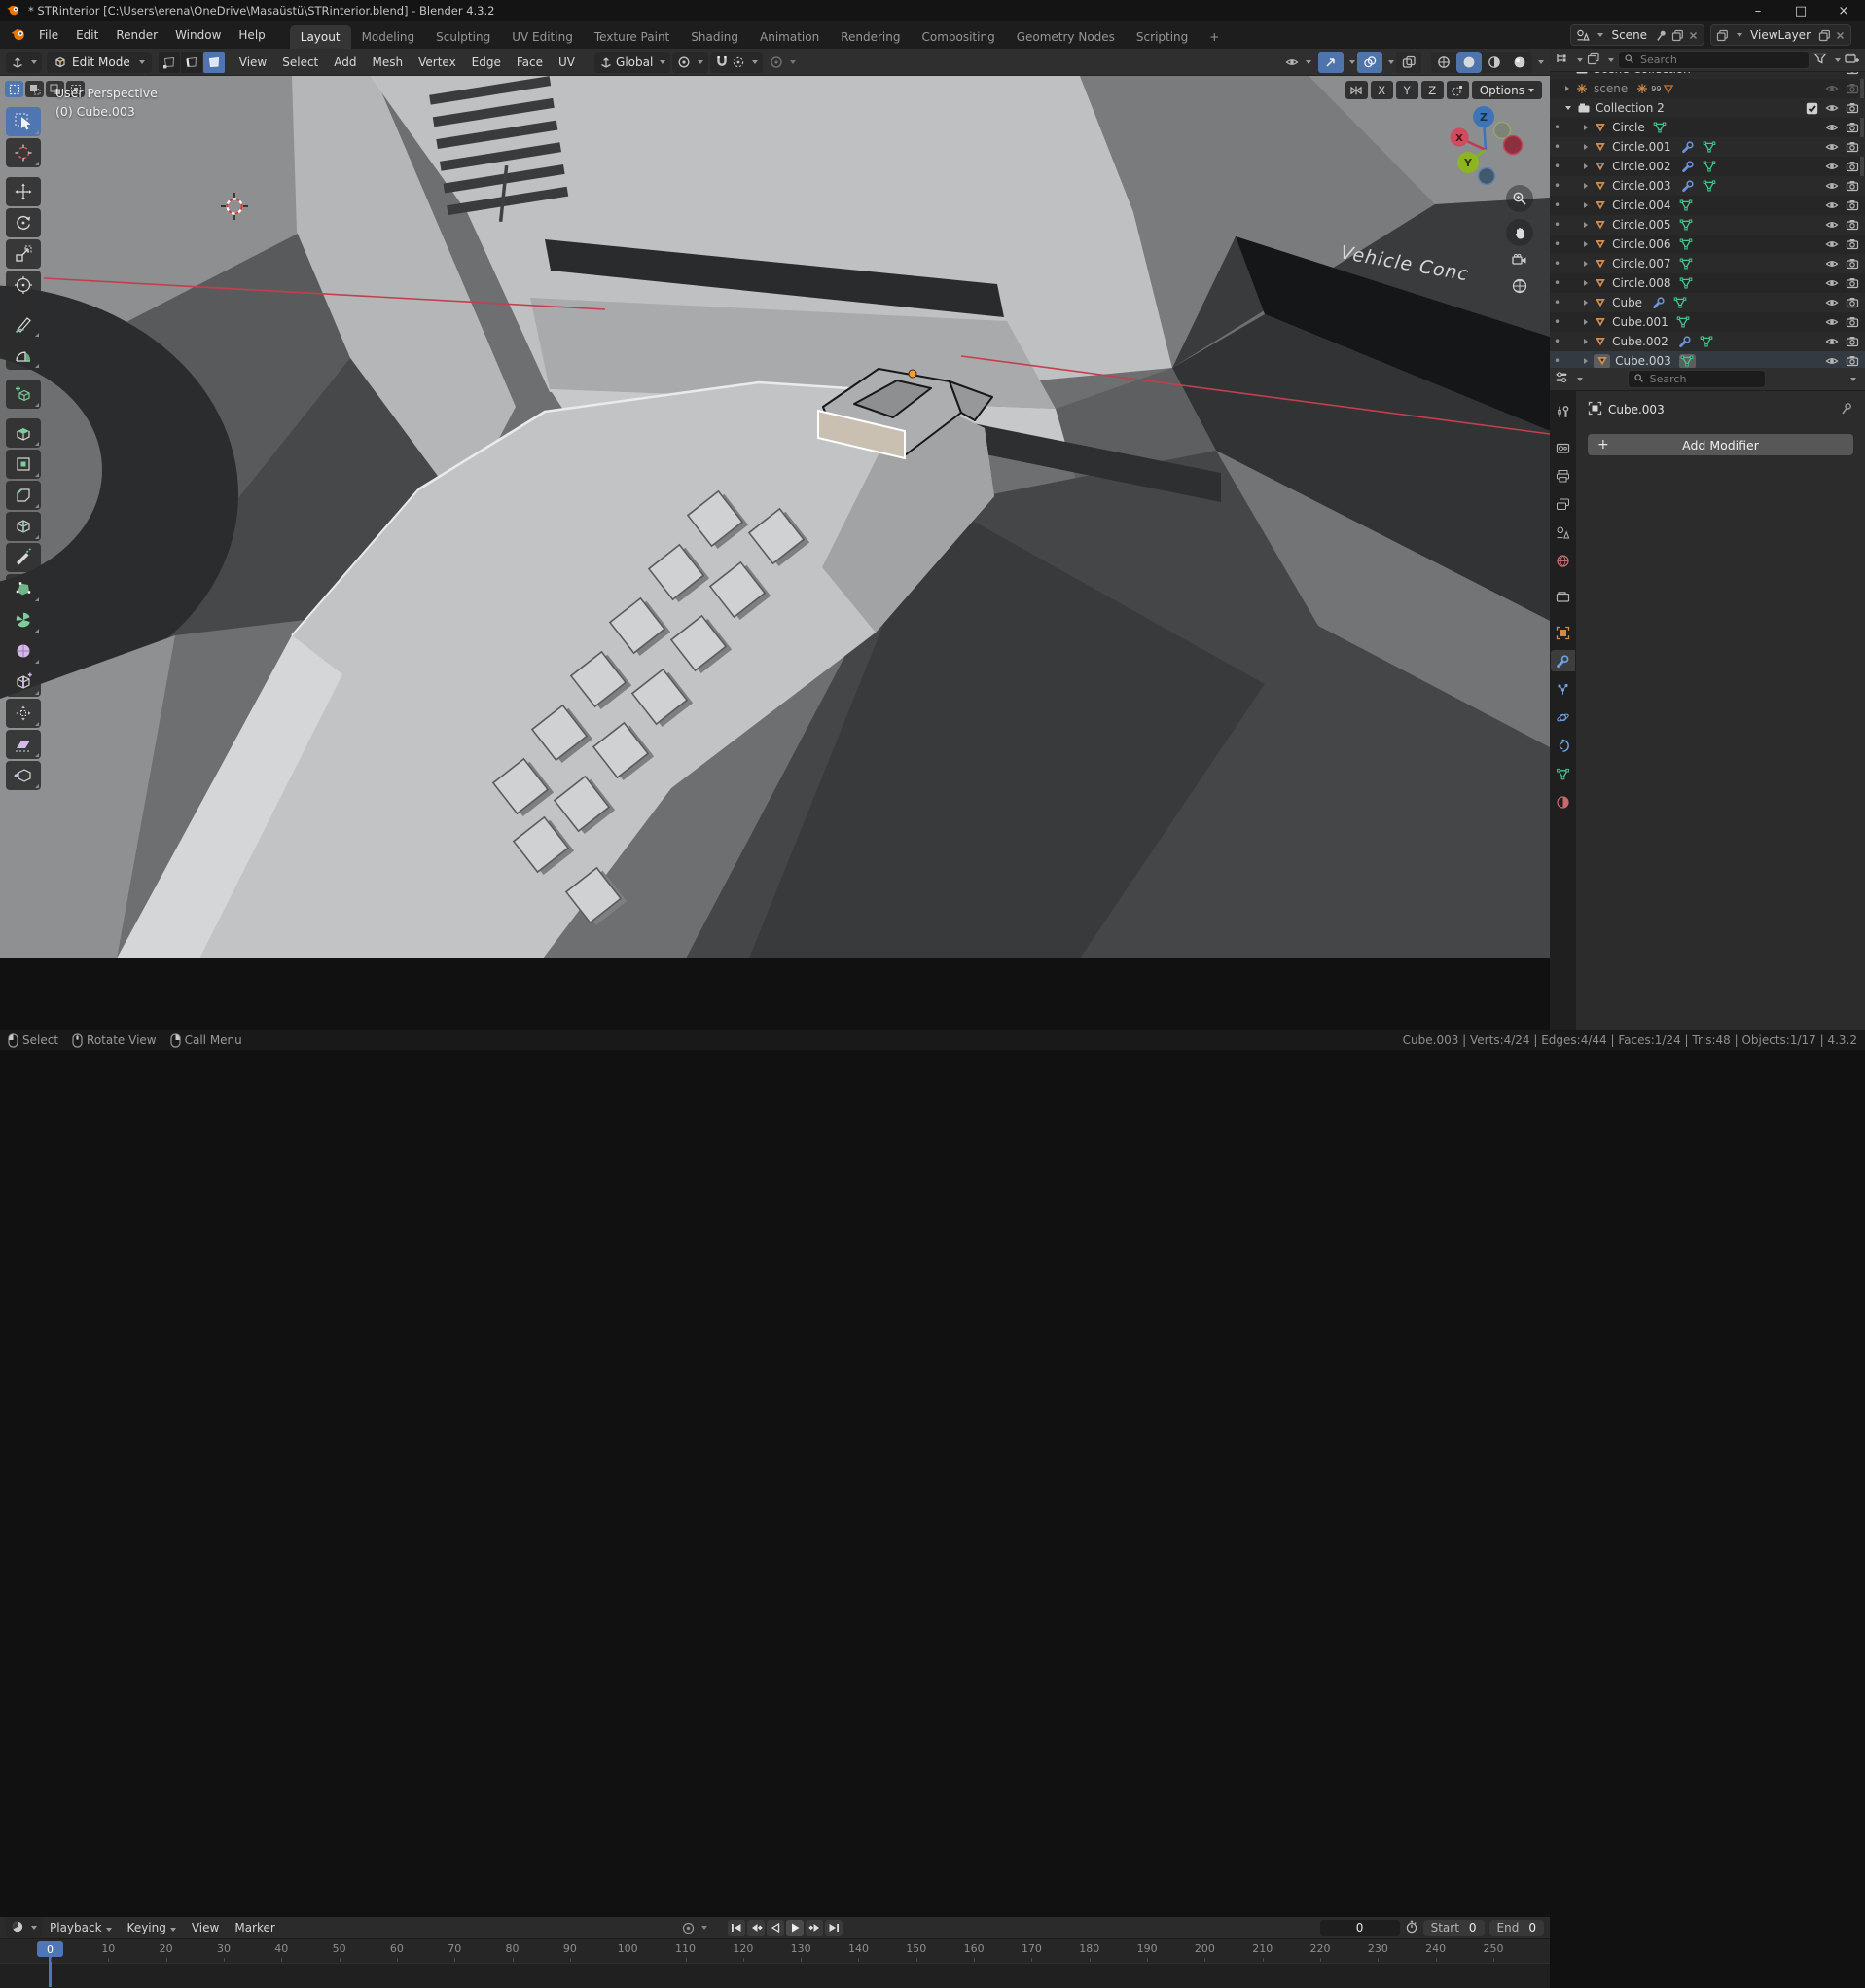 Image resolution: width=1865 pixels, height=1988 pixels. Describe the element at coordinates (690, 62) in the screenshot. I see `pivot-point-dropdown` at that location.